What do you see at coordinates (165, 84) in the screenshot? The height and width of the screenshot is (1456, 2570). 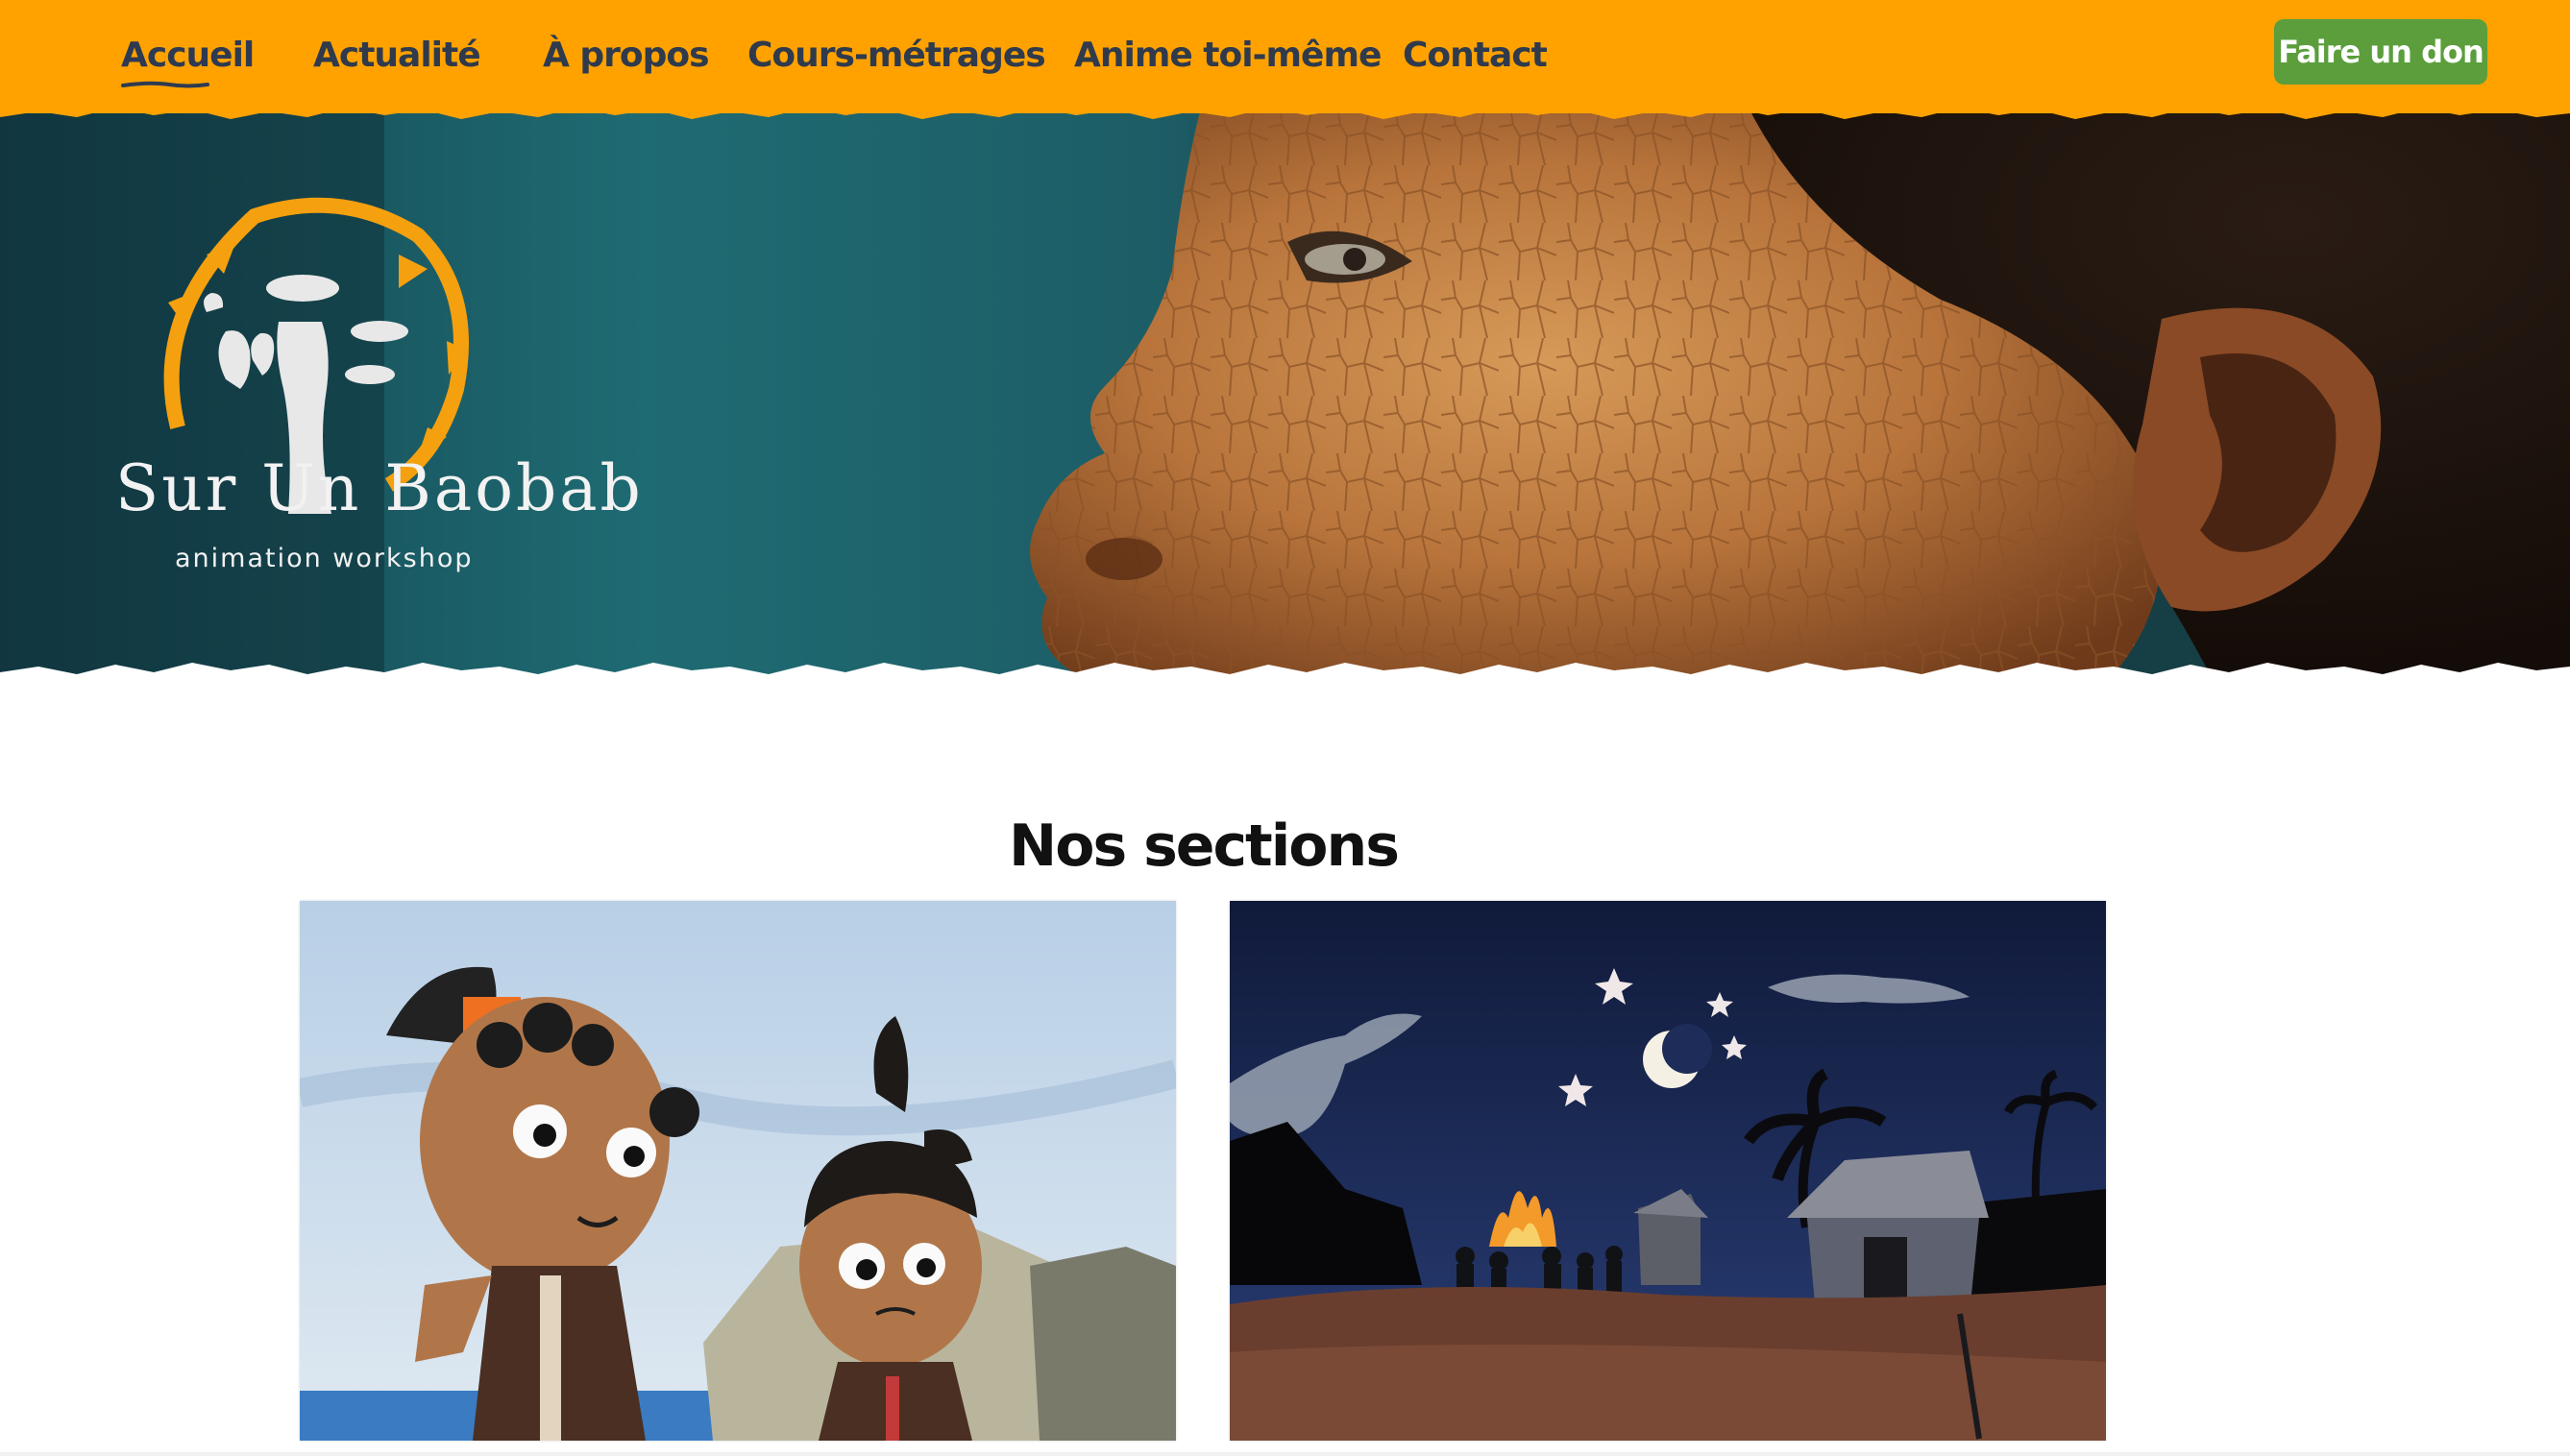 I see `active-nav-underline` at bounding box center [165, 84].